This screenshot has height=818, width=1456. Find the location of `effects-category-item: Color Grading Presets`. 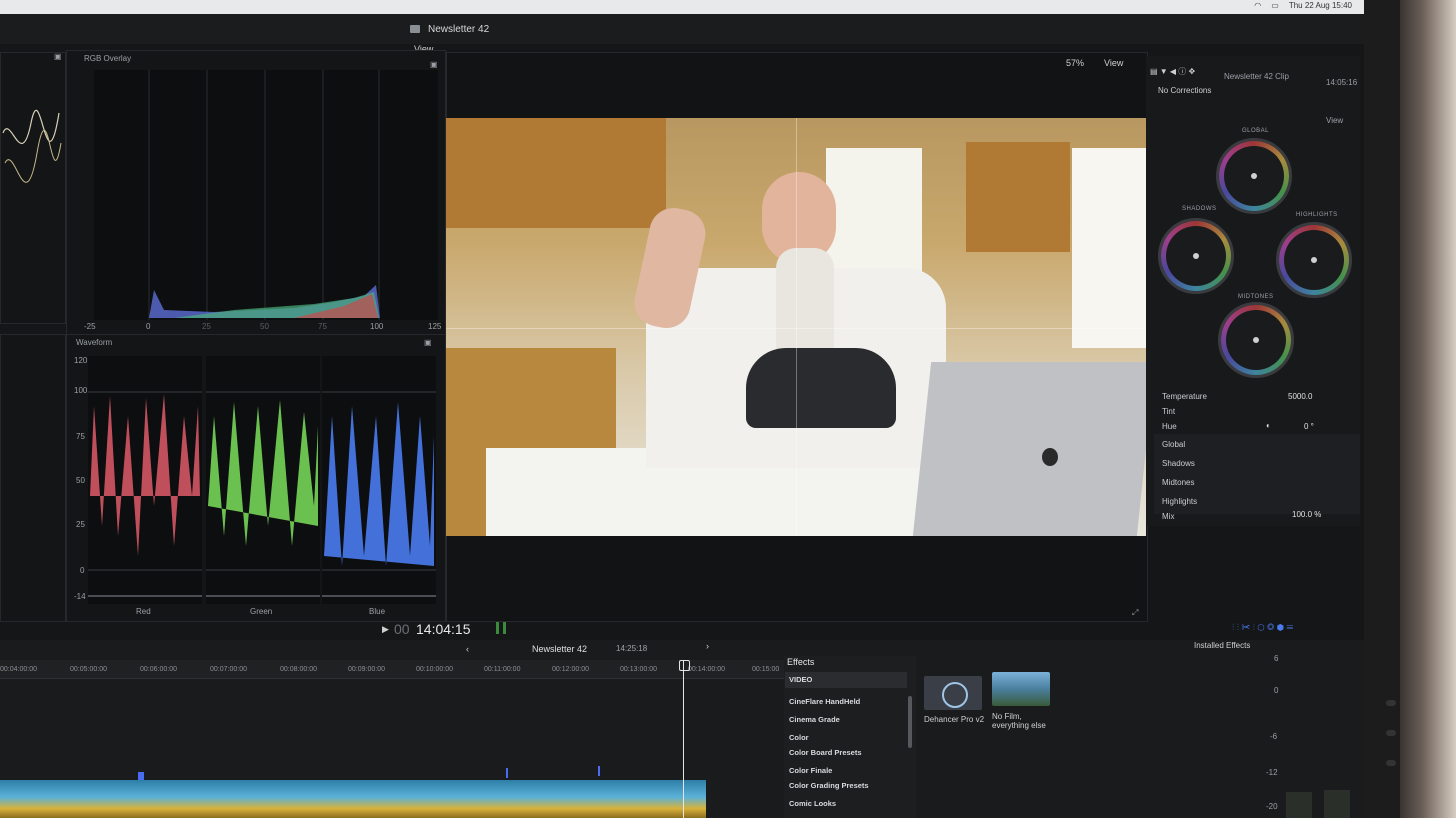

effects-category-item: Color Grading Presets is located at coordinates (829, 785).